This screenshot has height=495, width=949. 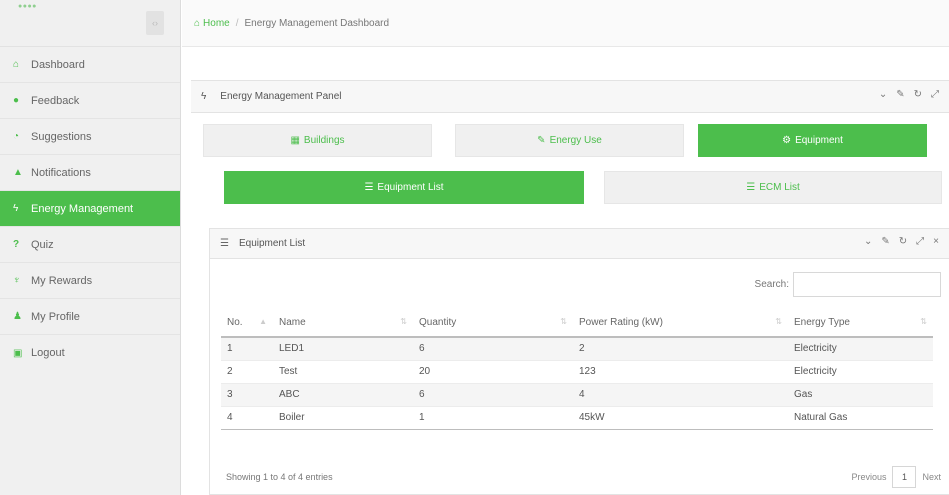 What do you see at coordinates (263, 321) in the screenshot?
I see `sort-icon: ▲` at bounding box center [263, 321].